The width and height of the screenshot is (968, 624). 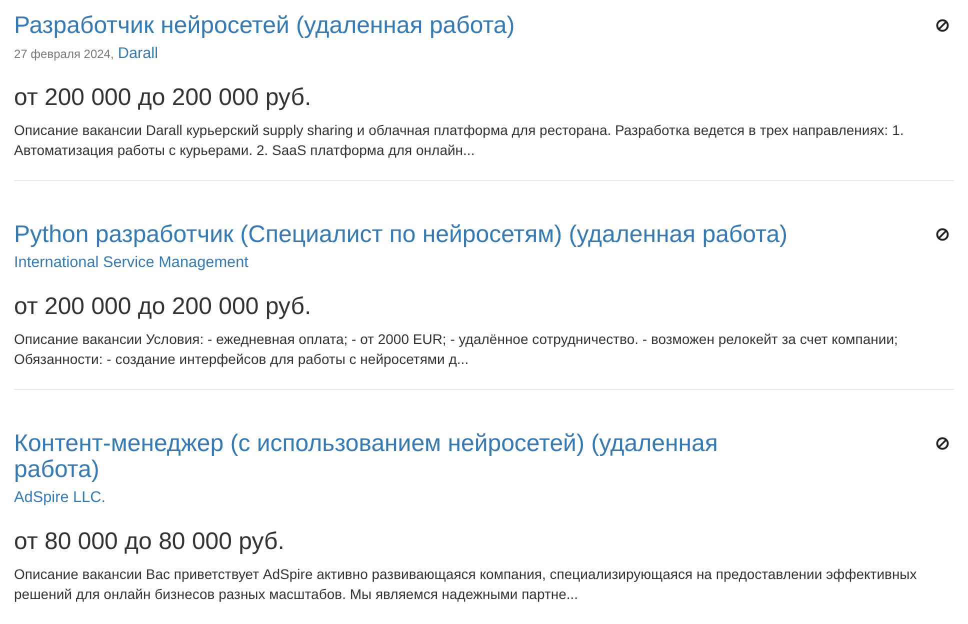 What do you see at coordinates (131, 263) in the screenshot?
I see `company-link: International Service Management` at bounding box center [131, 263].